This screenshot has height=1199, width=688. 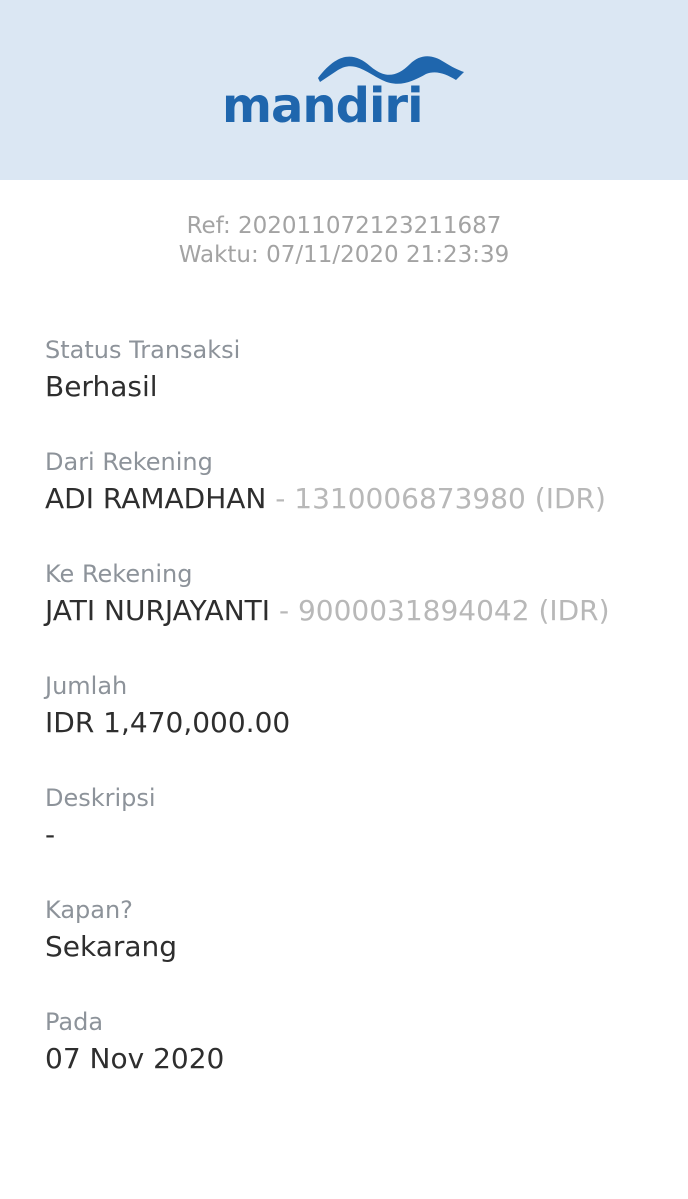 What do you see at coordinates (436, 498) in the screenshot?
I see `from-account-number: - 1310006873980 (IDR)` at bounding box center [436, 498].